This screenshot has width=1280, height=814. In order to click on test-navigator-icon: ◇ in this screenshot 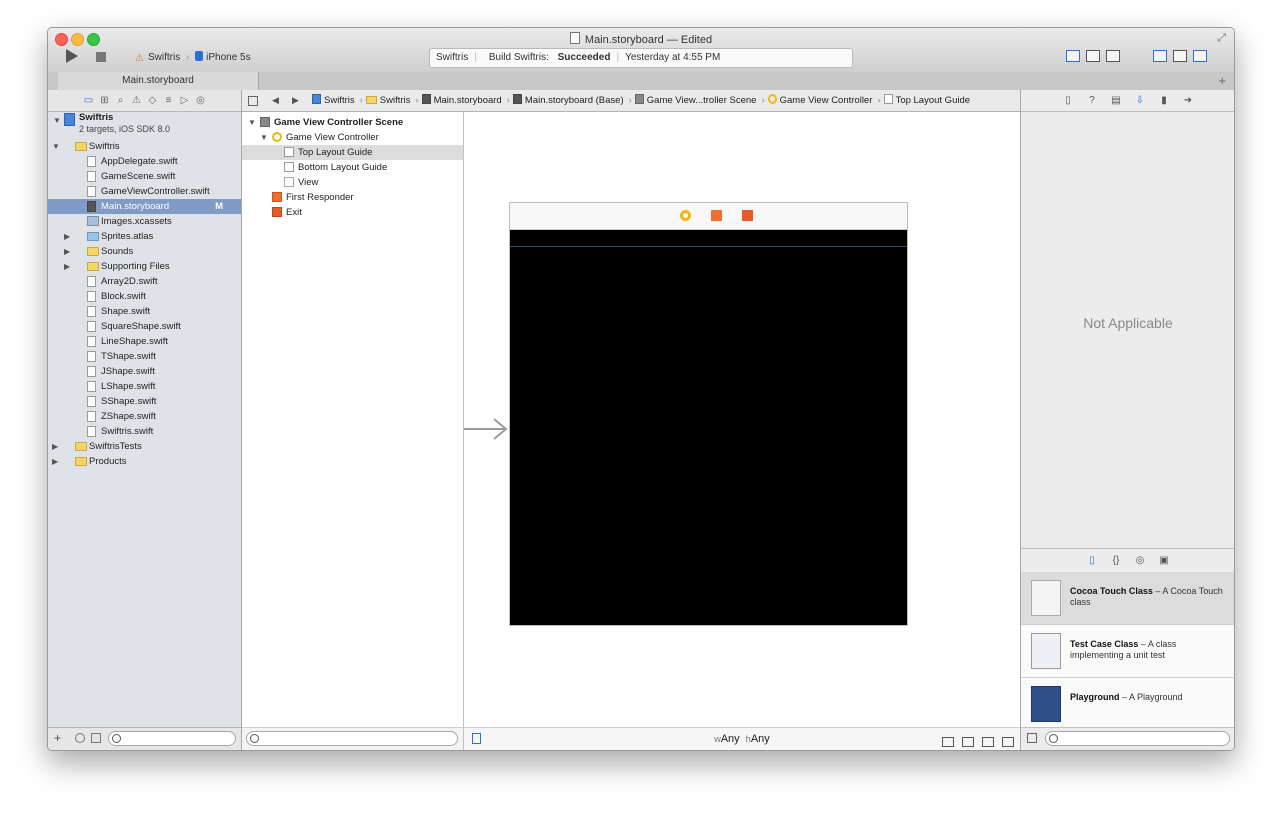, I will do `click(153, 100)`.